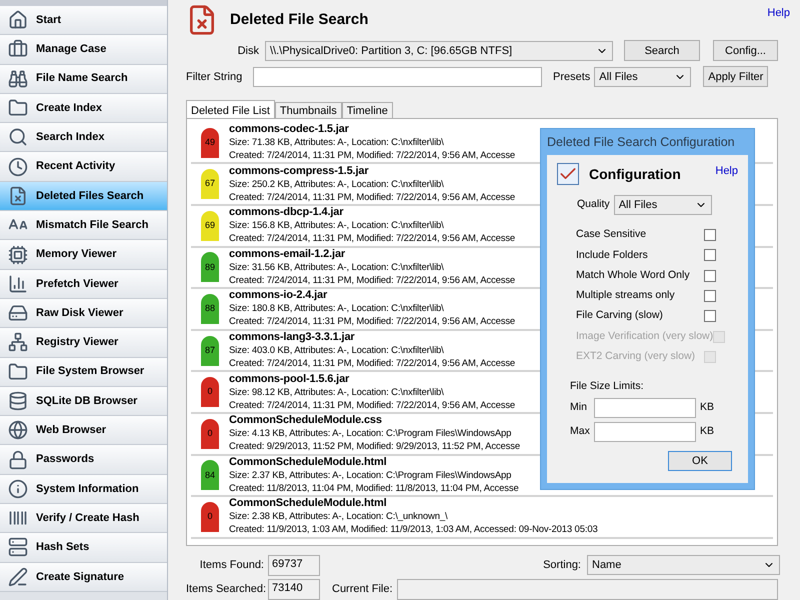 The height and width of the screenshot is (600, 800). Describe the element at coordinates (625, 296) in the screenshot. I see `option-label: Multiple streams only` at that location.